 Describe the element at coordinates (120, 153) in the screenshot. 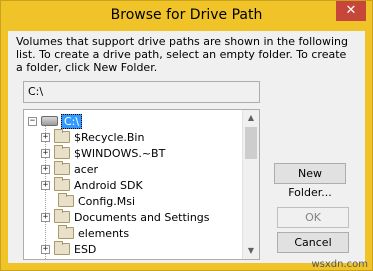

I see `tree-item-label: $WINDOWS.~BT` at that location.